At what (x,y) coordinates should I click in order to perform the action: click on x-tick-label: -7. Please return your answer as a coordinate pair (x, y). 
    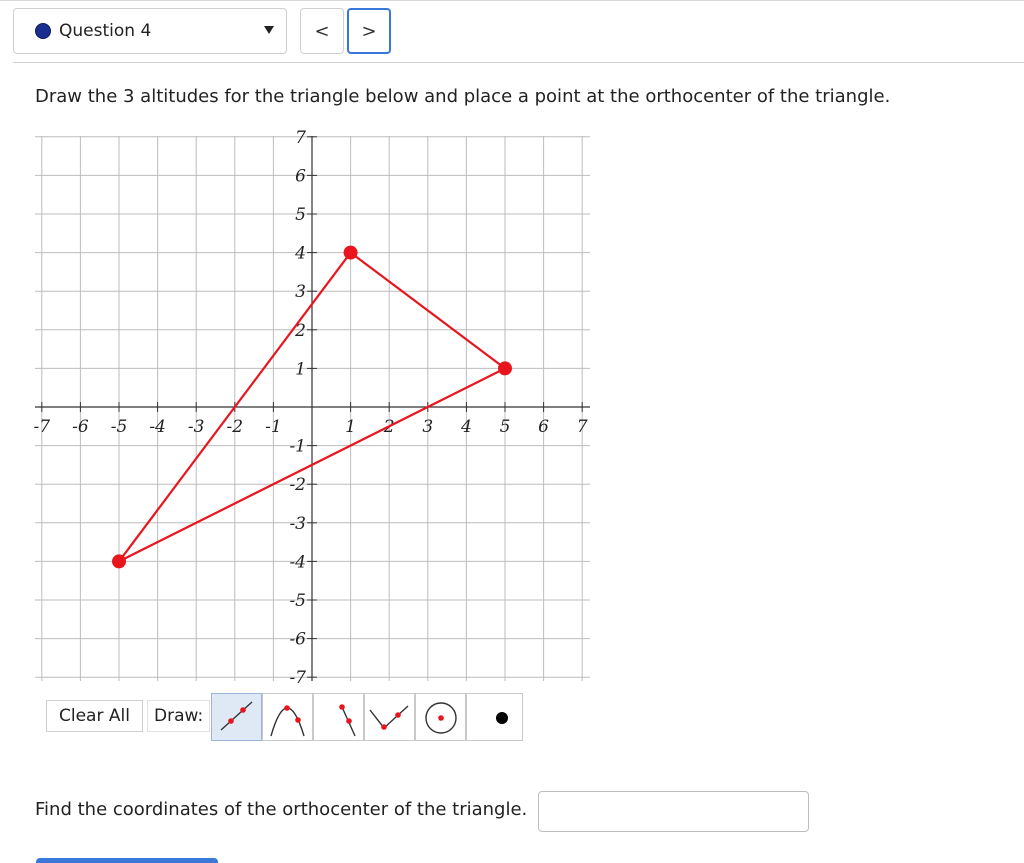
    Looking at the image, I should click on (42, 427).